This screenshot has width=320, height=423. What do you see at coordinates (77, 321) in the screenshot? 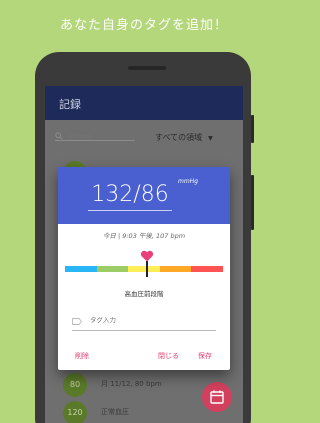
I see `tag-icon` at bounding box center [77, 321].